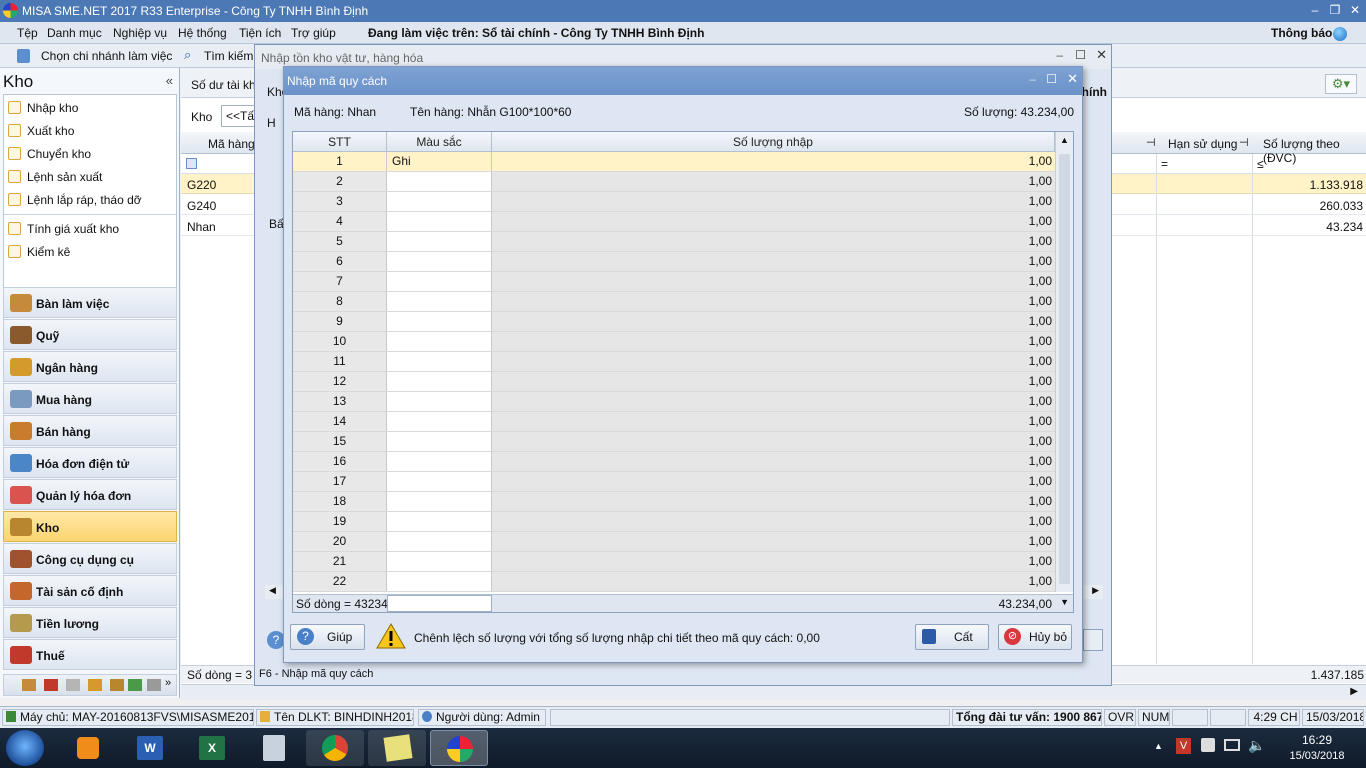  Describe the element at coordinates (1340, 34) in the screenshot. I see `globe-icon` at that location.